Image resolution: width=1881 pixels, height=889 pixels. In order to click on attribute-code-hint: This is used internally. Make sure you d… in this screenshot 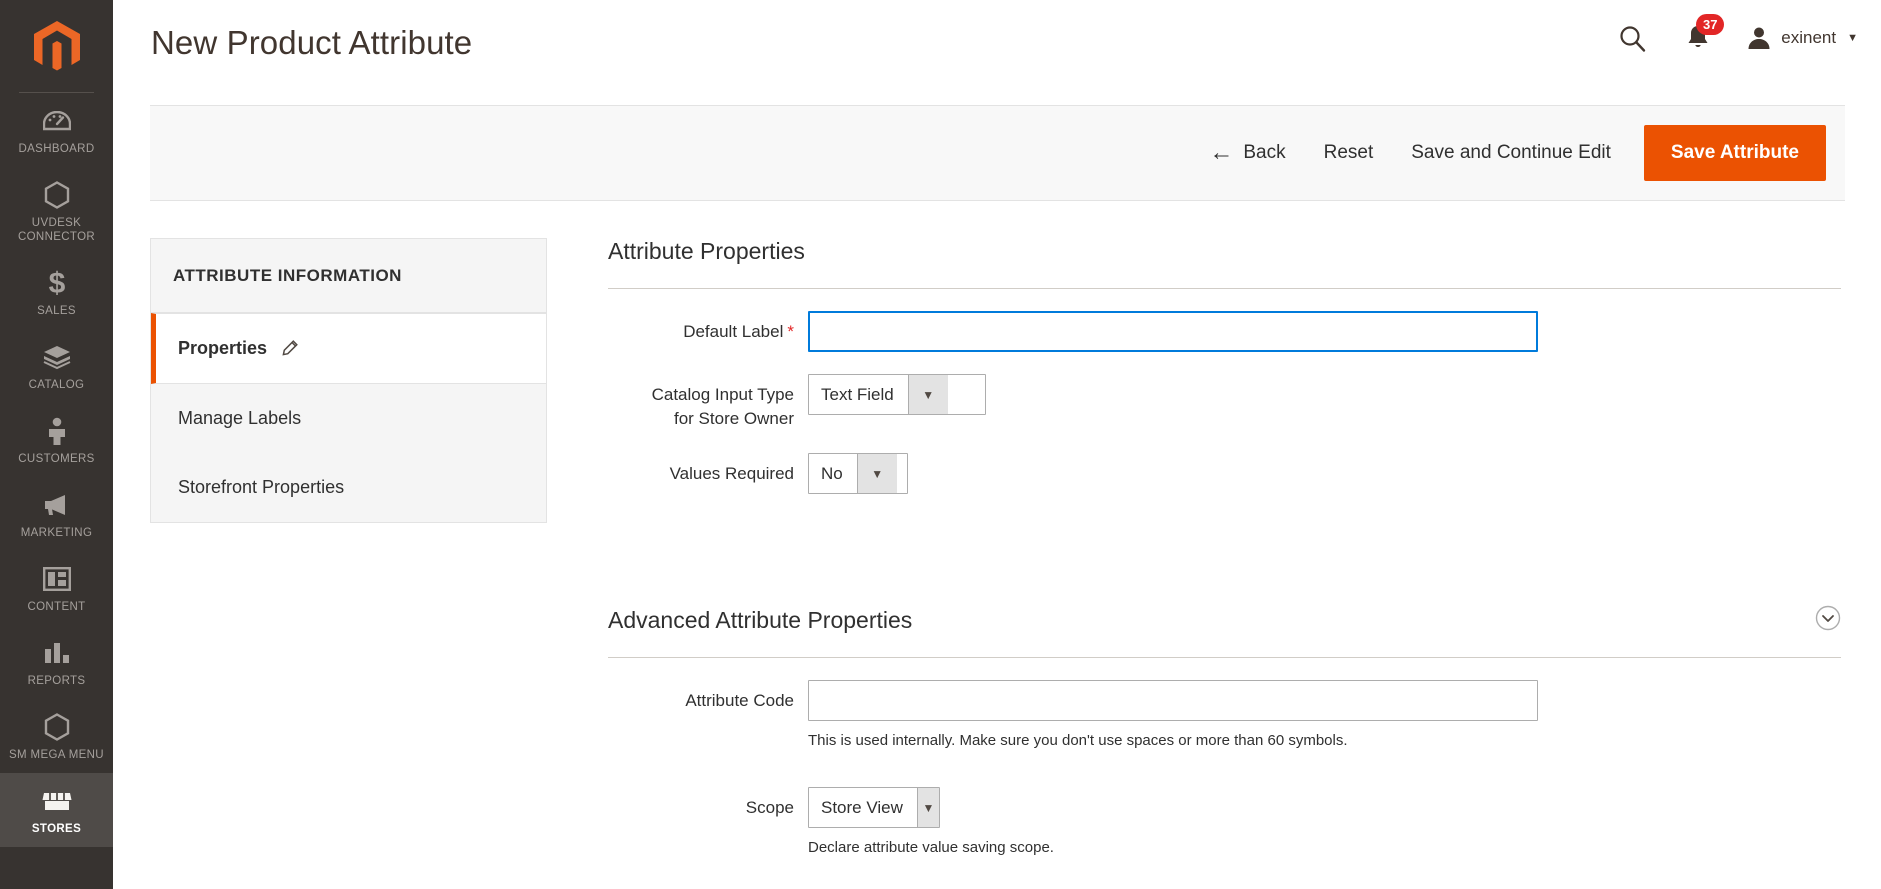, I will do `click(1078, 740)`.